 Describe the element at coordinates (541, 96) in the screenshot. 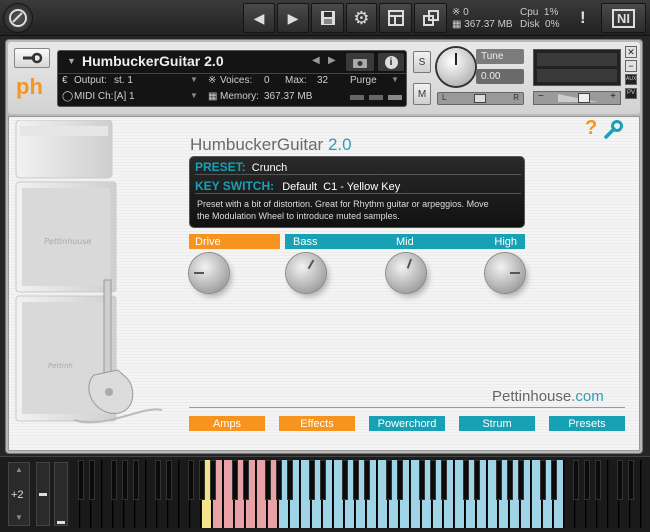

I see `volume-down-icon: −` at that location.